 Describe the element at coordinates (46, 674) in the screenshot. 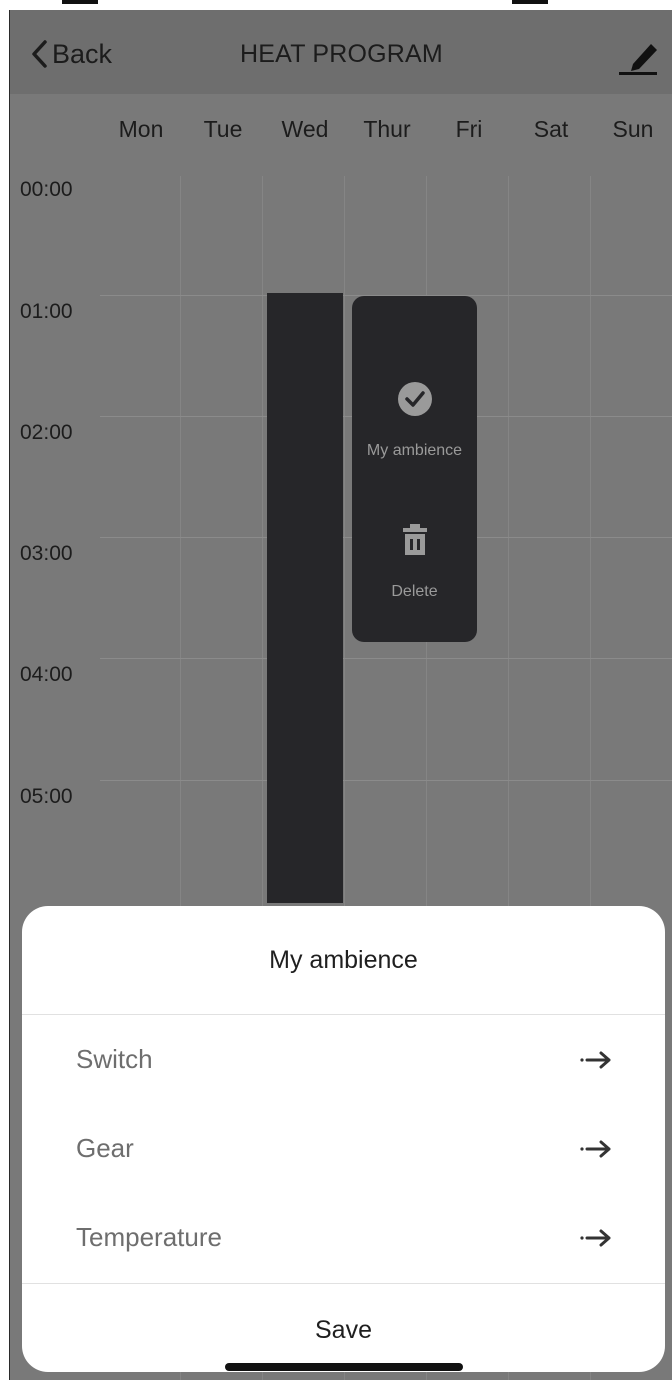

I see `time-label: 04:00` at that location.